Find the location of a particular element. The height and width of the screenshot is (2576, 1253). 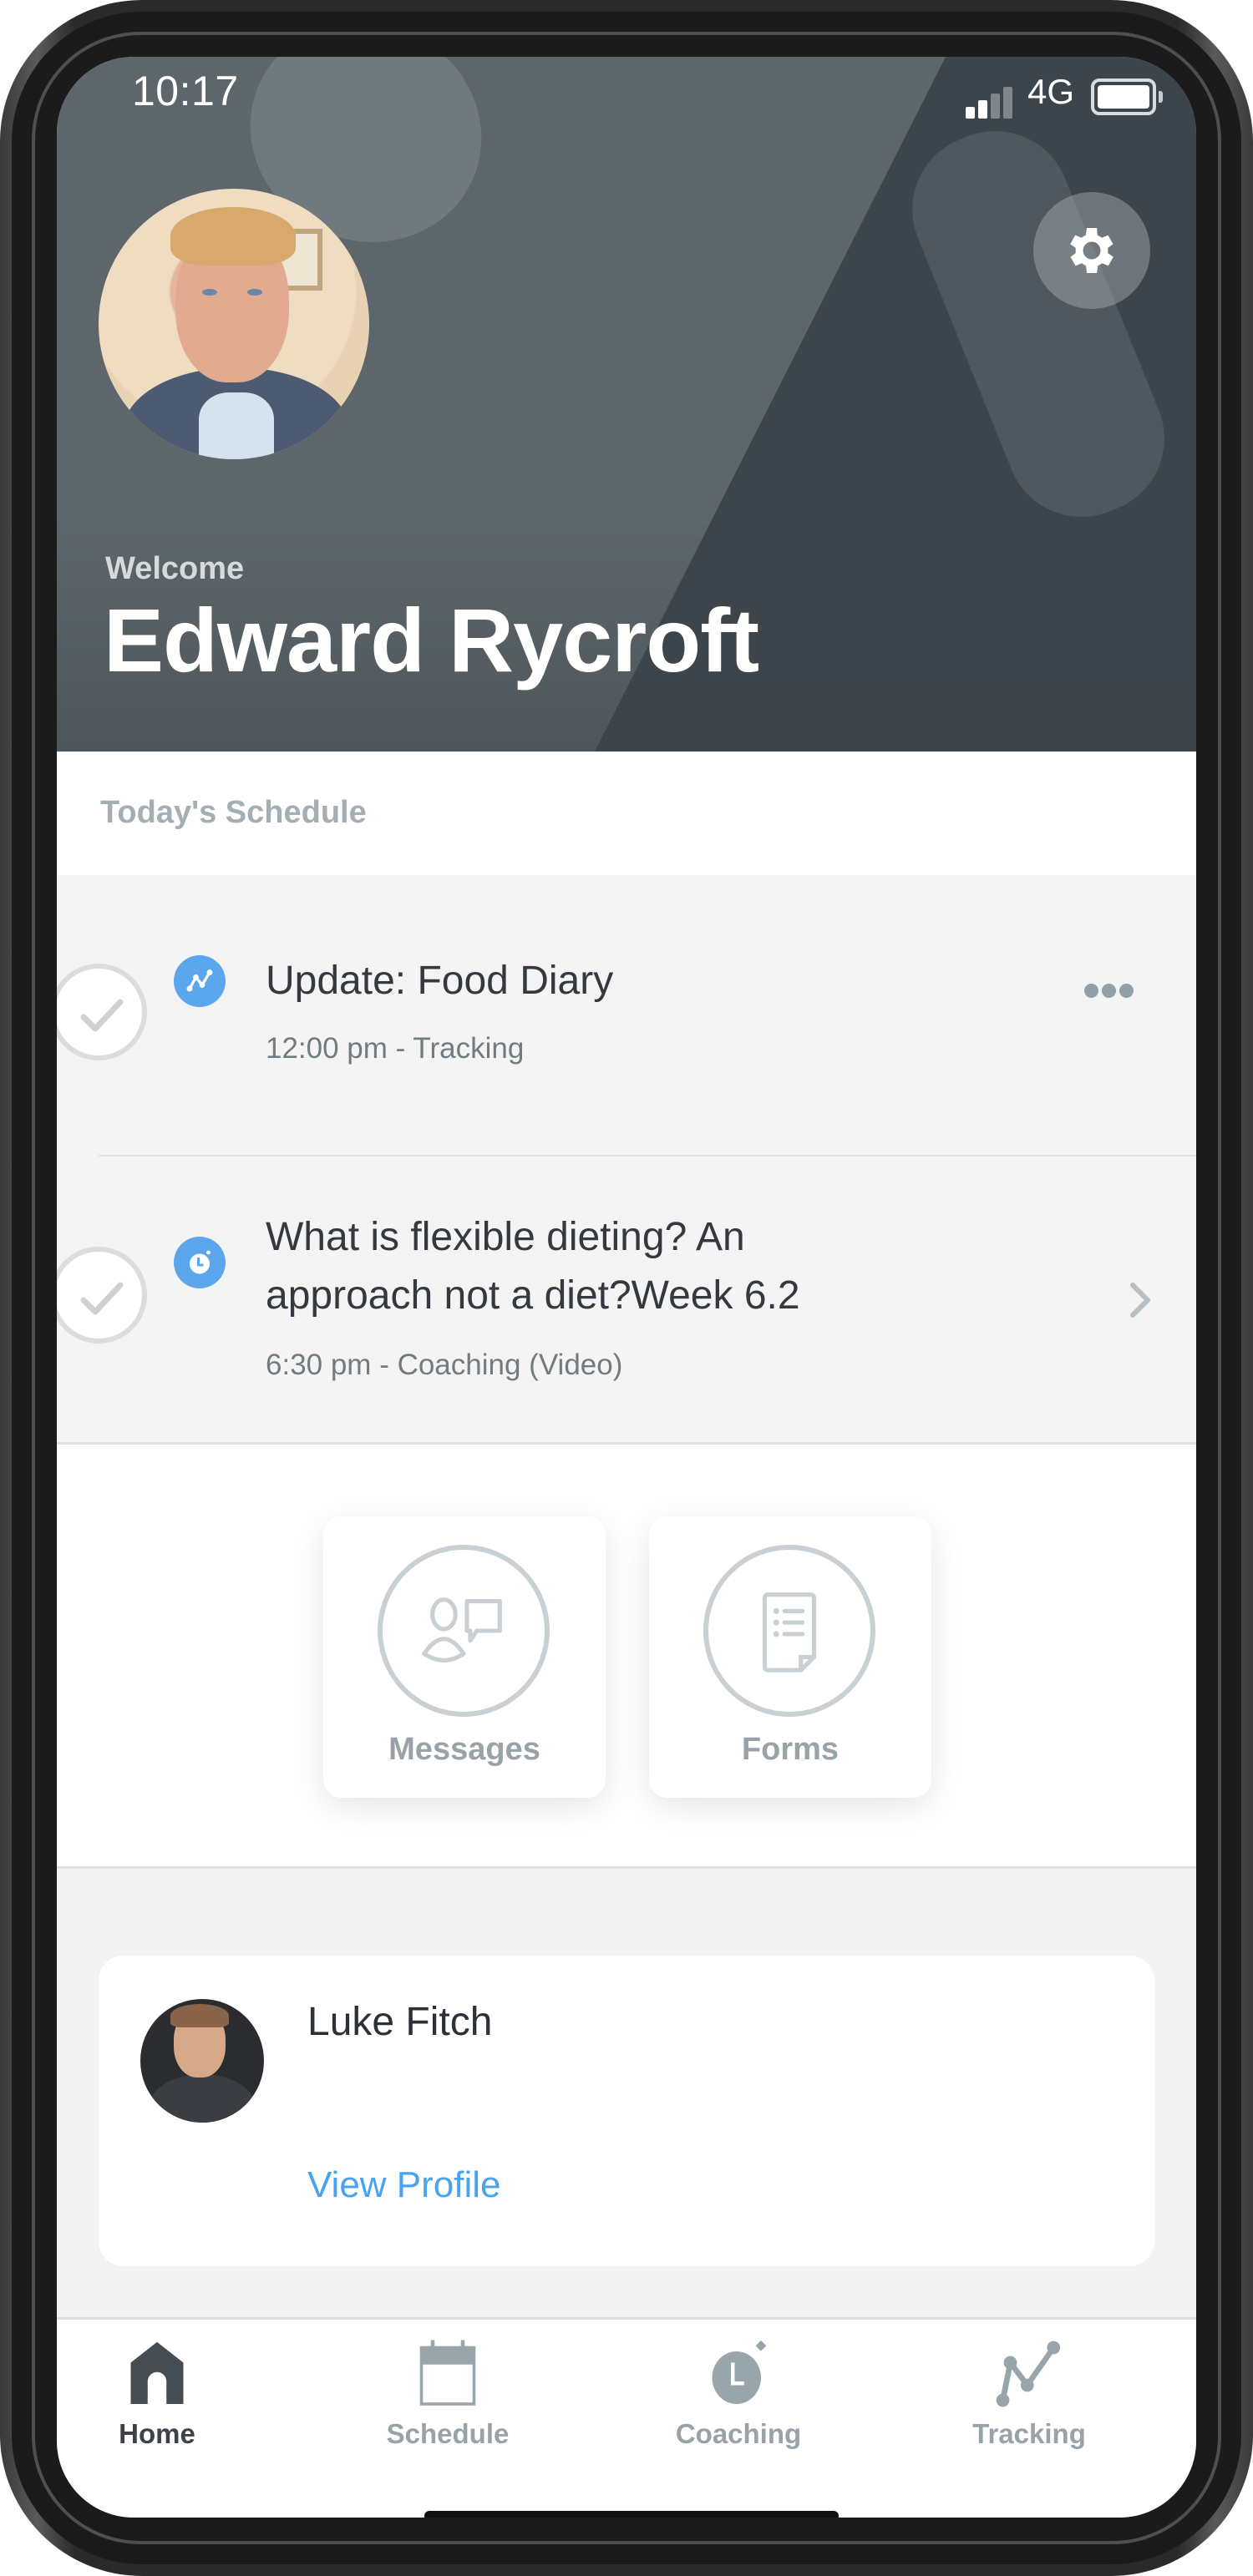

coaching-badge is located at coordinates (200, 1262).